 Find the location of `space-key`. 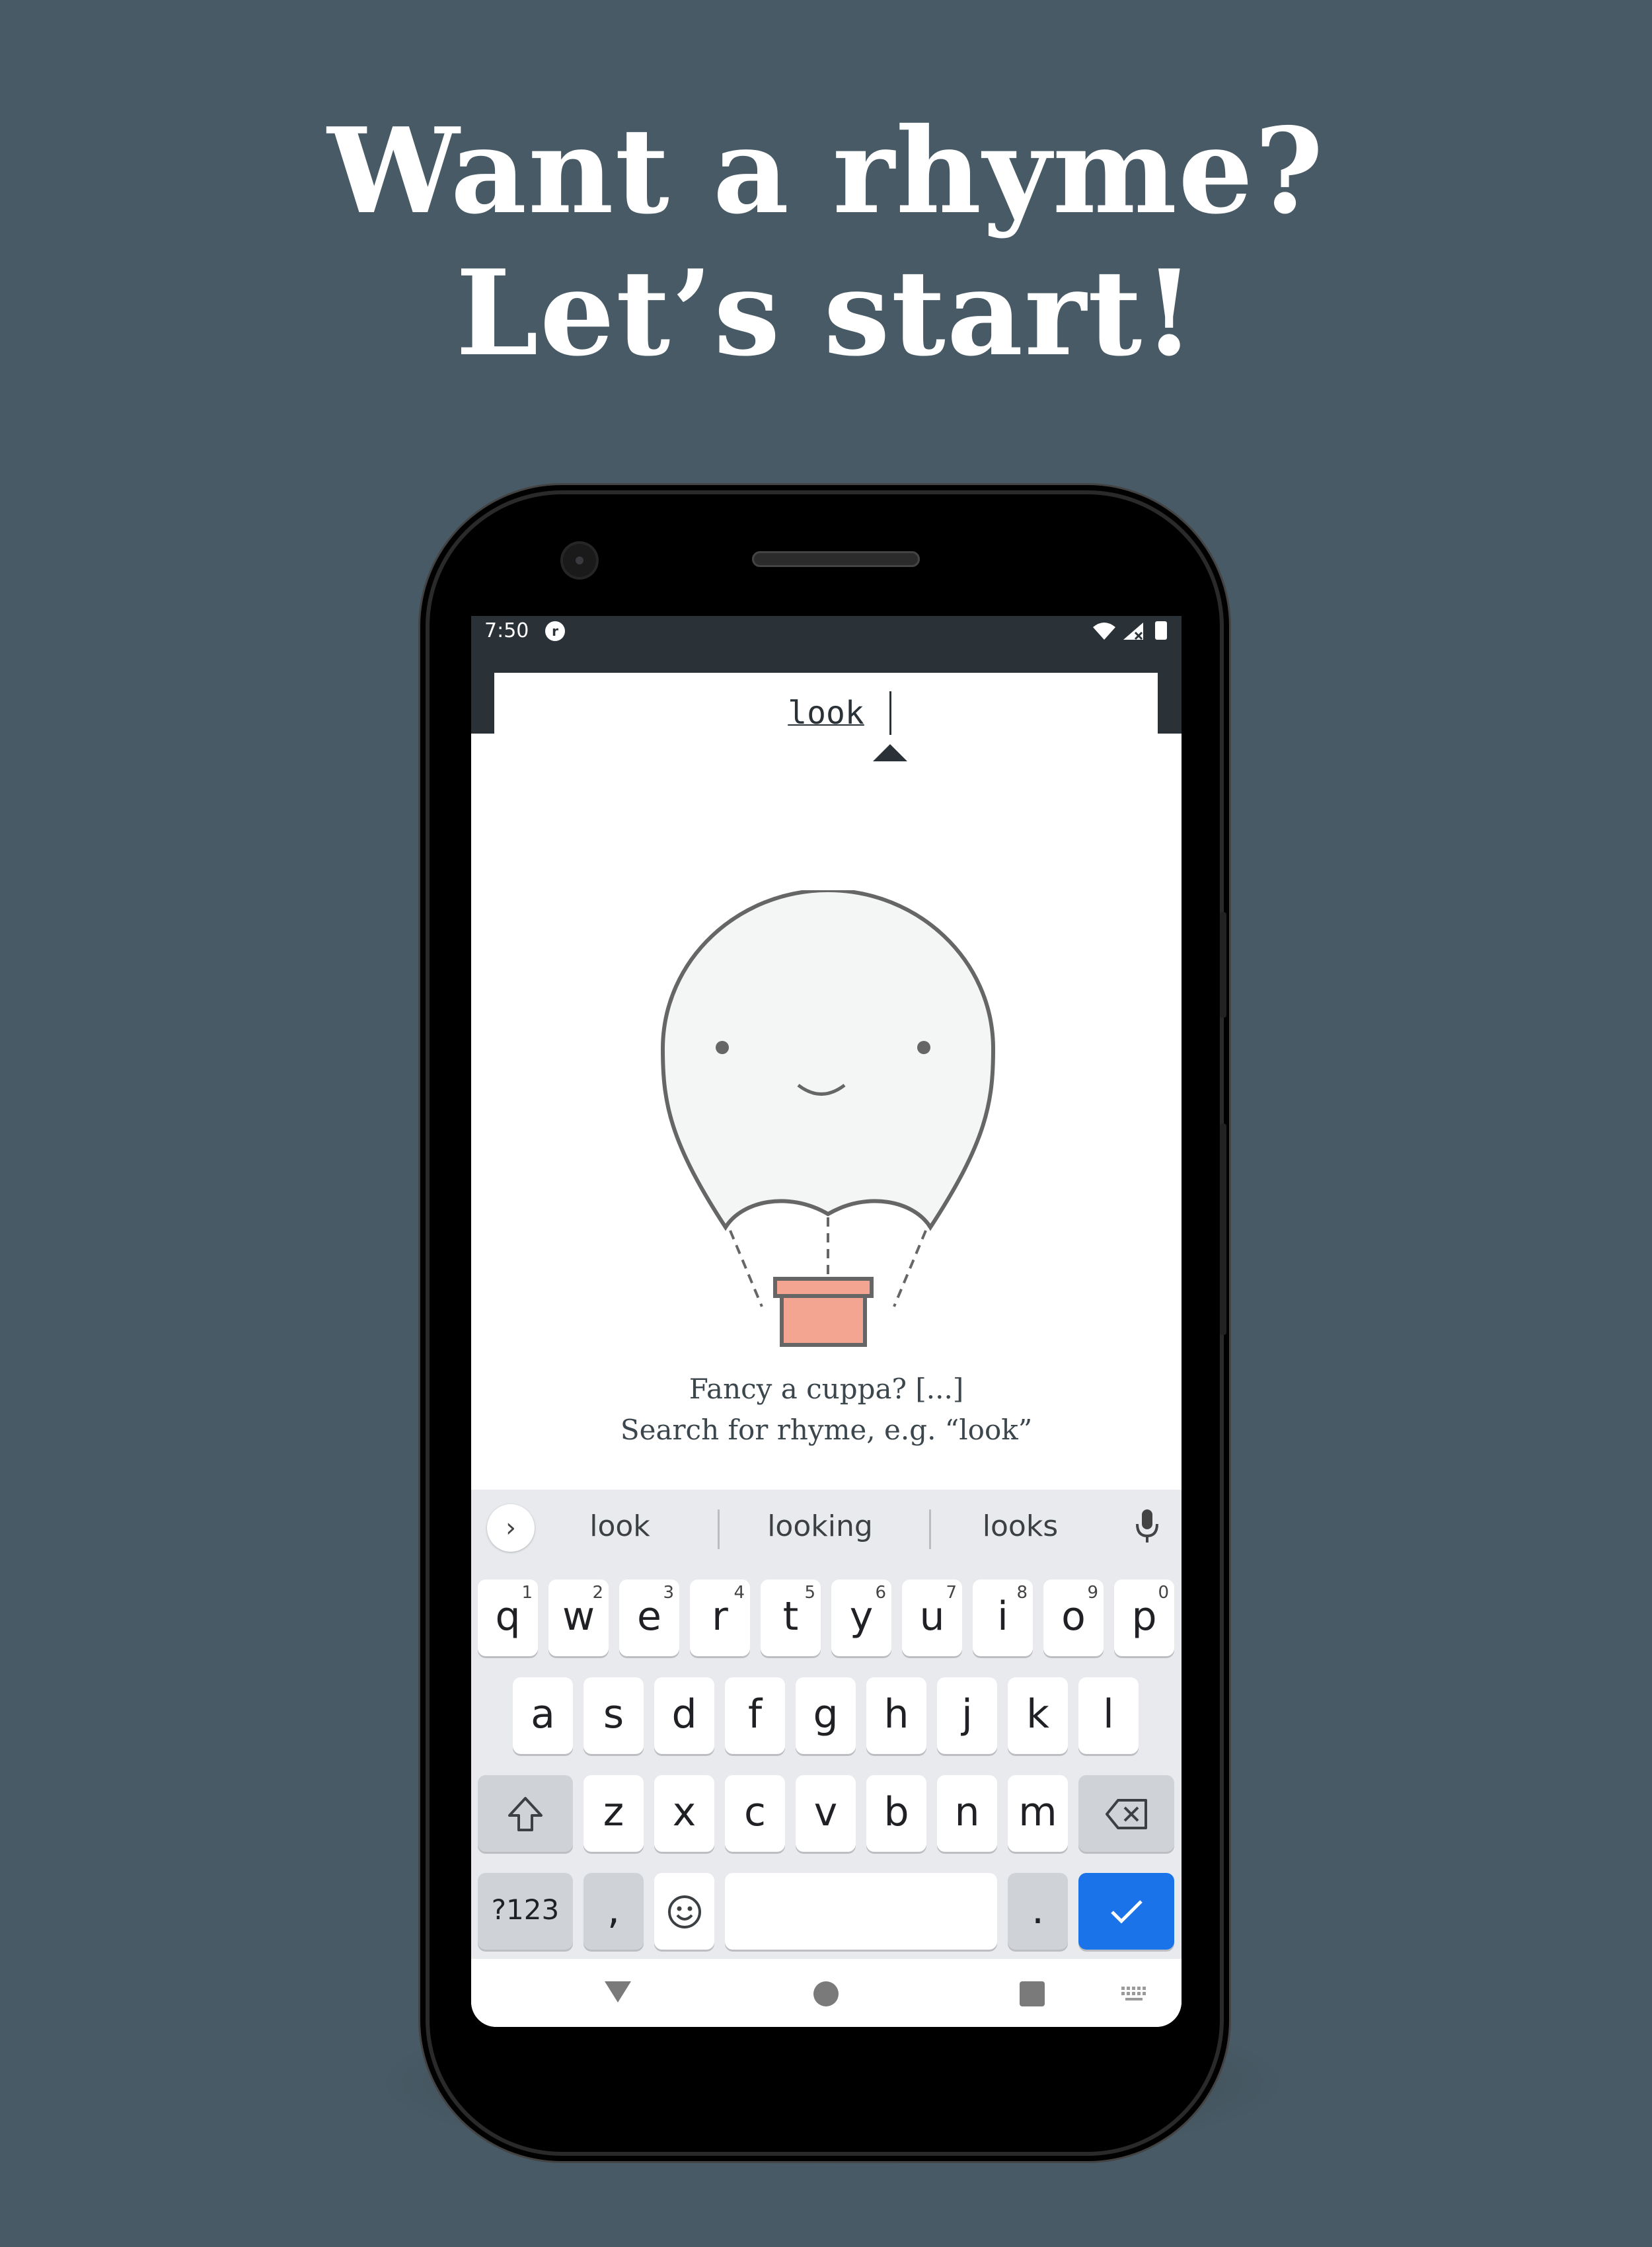

space-key is located at coordinates (861, 1912).